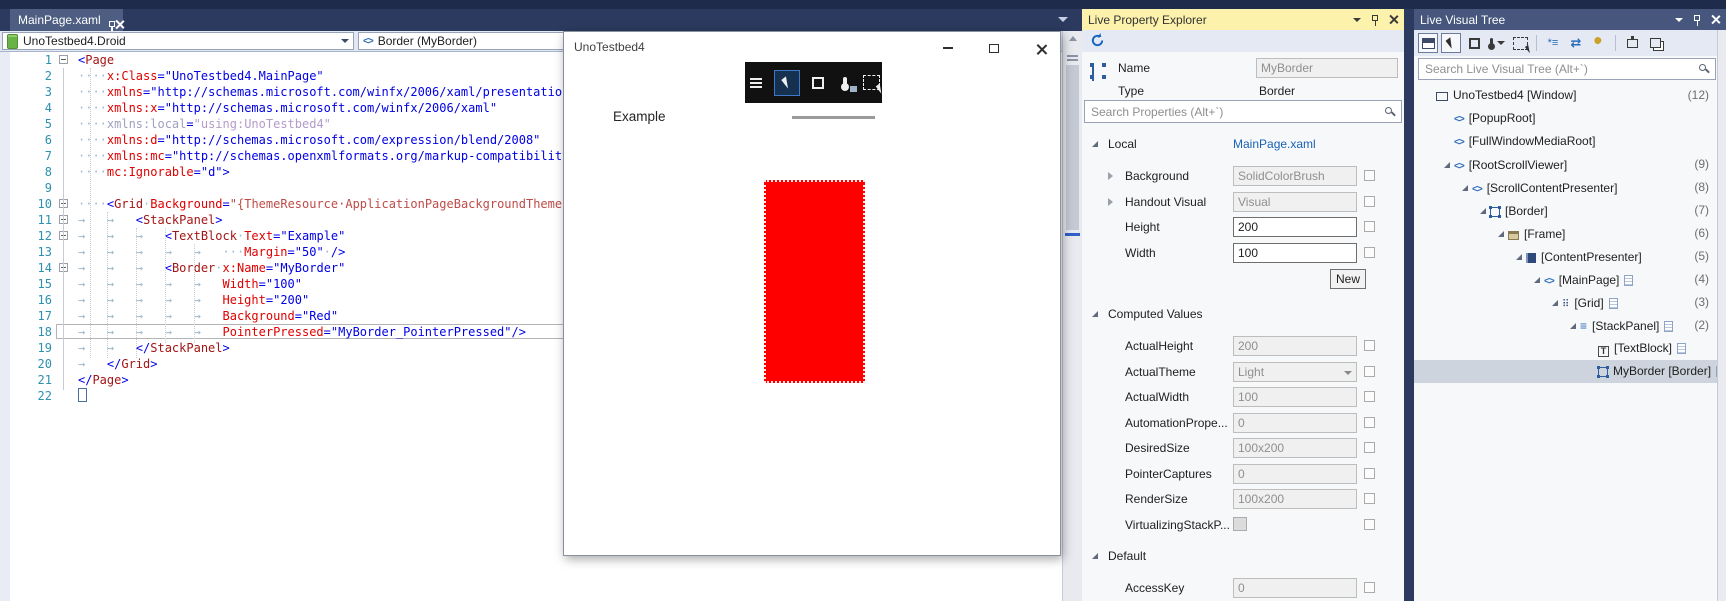 This screenshot has width=1726, height=601. I want to click on tree-node-scrollcontentpresenter: <> [ScrollContentPresenter] (8), so click(1565, 187).